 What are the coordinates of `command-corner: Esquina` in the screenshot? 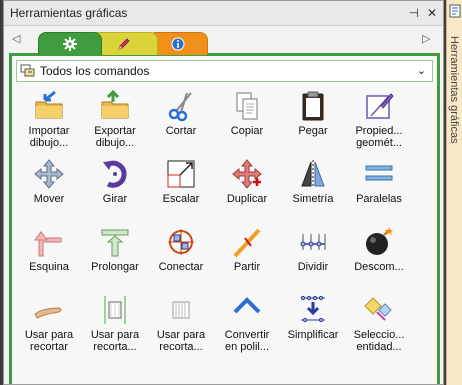 It's located at (49, 258).